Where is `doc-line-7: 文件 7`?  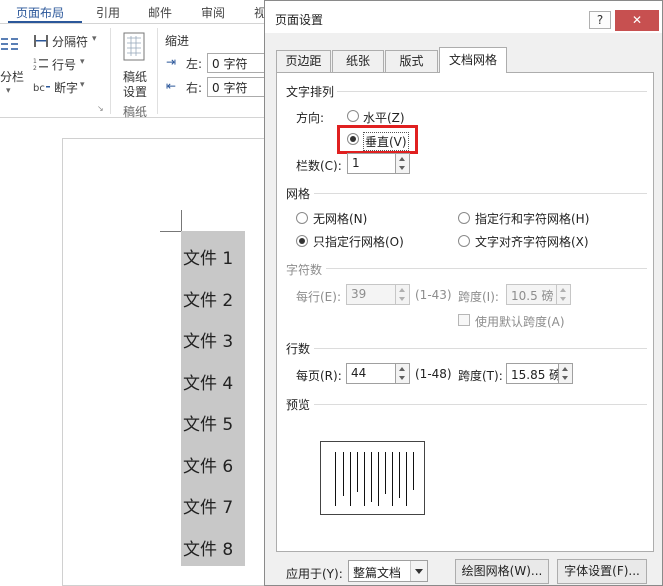 doc-line-7: 文件 7 is located at coordinates (208, 505).